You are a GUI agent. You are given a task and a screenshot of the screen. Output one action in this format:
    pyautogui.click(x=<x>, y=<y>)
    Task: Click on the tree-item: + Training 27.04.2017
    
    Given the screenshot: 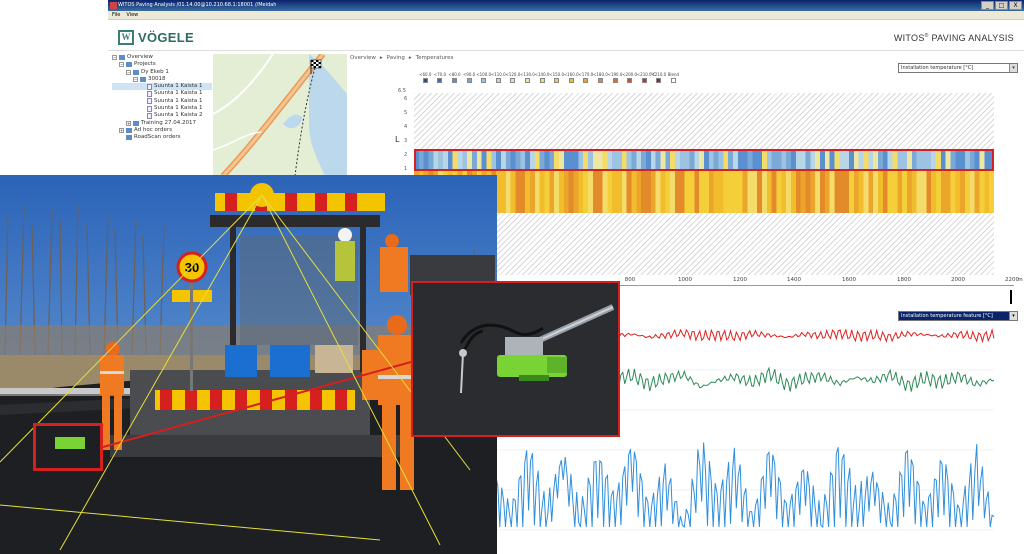 What is the action you would take?
    pyautogui.click(x=162, y=123)
    